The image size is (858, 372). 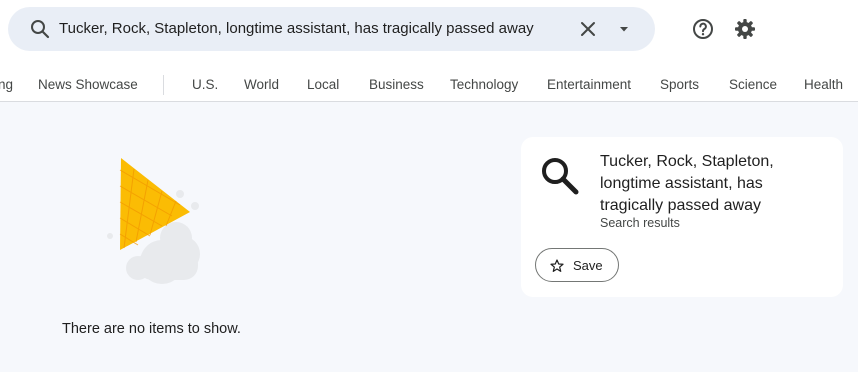 I want to click on nav-item-entertainment: Entertainment, so click(x=589, y=84).